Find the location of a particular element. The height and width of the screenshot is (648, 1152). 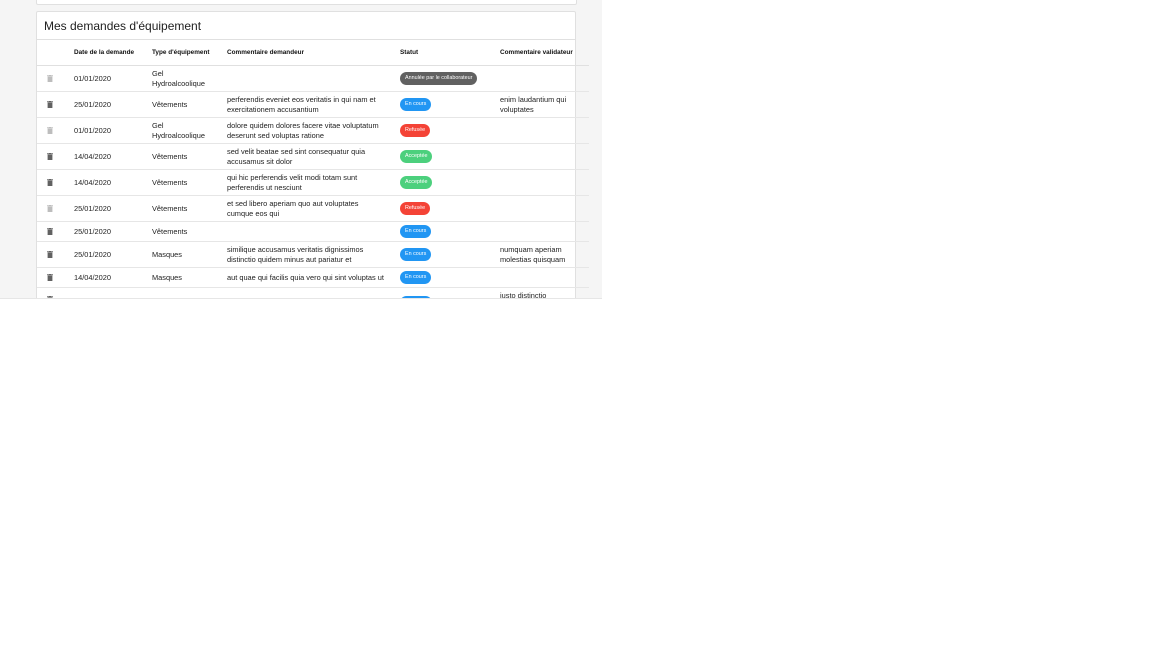

validator-comment-cell: enim laudantium qui voluptates is located at coordinates (544, 104).